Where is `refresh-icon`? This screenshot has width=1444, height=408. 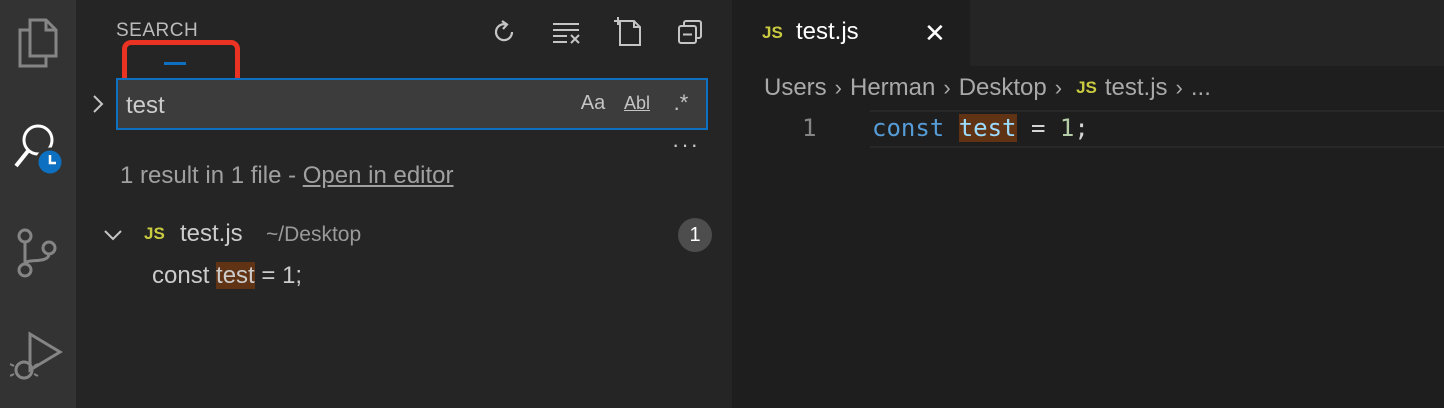 refresh-icon is located at coordinates (504, 32).